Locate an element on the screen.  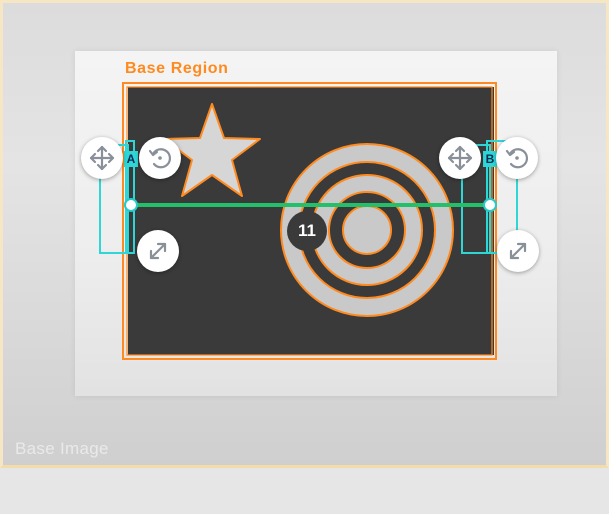
anchor-a-rotate-button is located at coordinates (160, 158).